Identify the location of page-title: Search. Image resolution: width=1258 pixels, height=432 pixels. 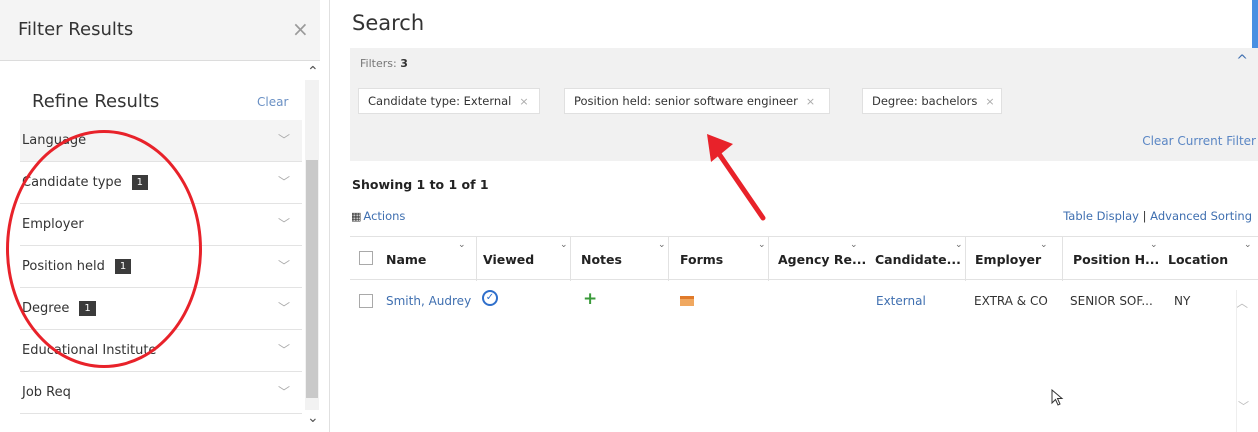
(388, 23).